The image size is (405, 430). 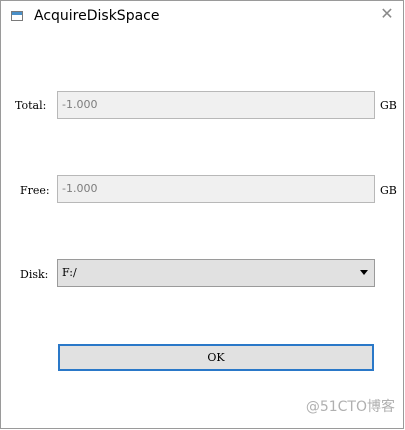 What do you see at coordinates (364, 272) in the screenshot?
I see `chevron-down-icon` at bounding box center [364, 272].